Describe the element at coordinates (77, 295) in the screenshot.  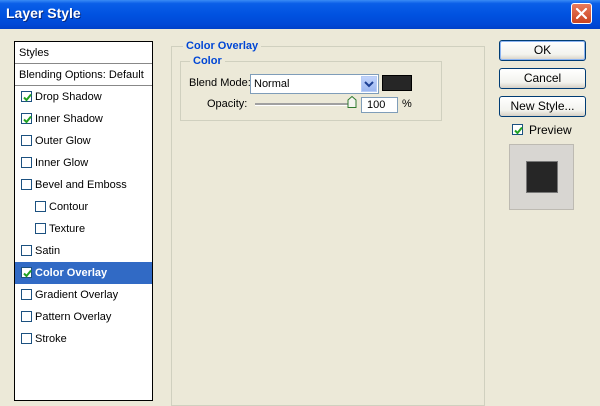
I see `styles-item-label: Gradient Overlay` at that location.